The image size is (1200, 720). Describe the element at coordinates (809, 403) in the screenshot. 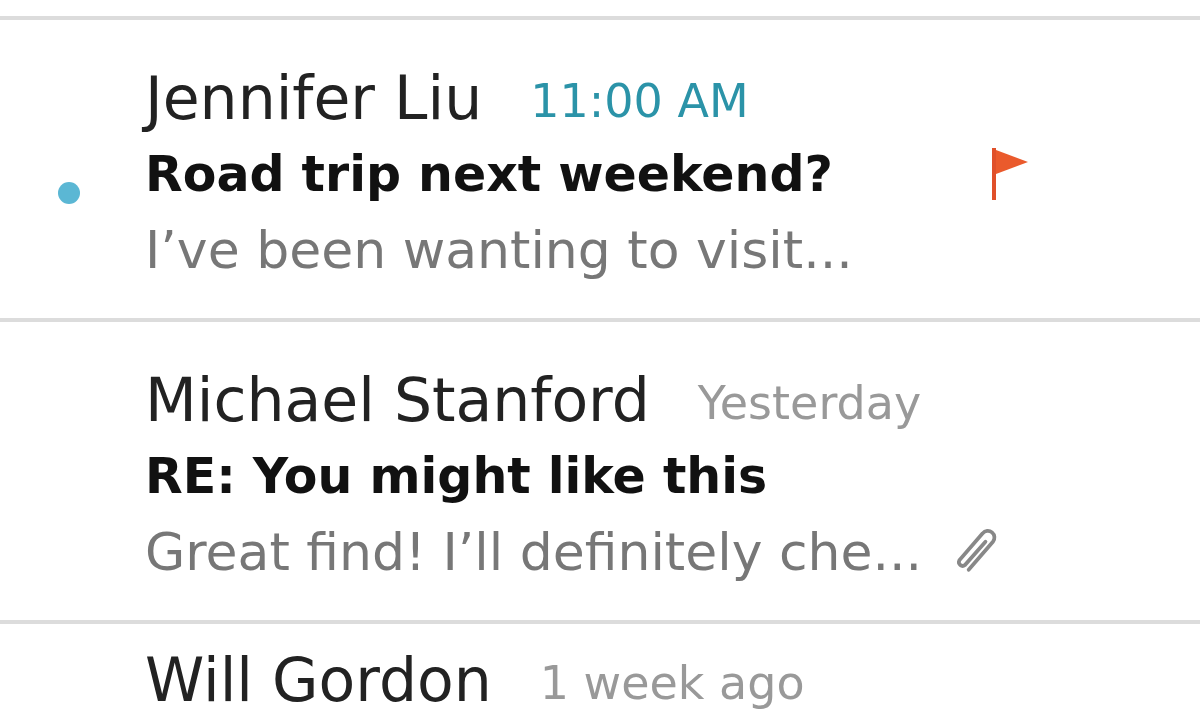

I see `message-time: Yesterday` at that location.